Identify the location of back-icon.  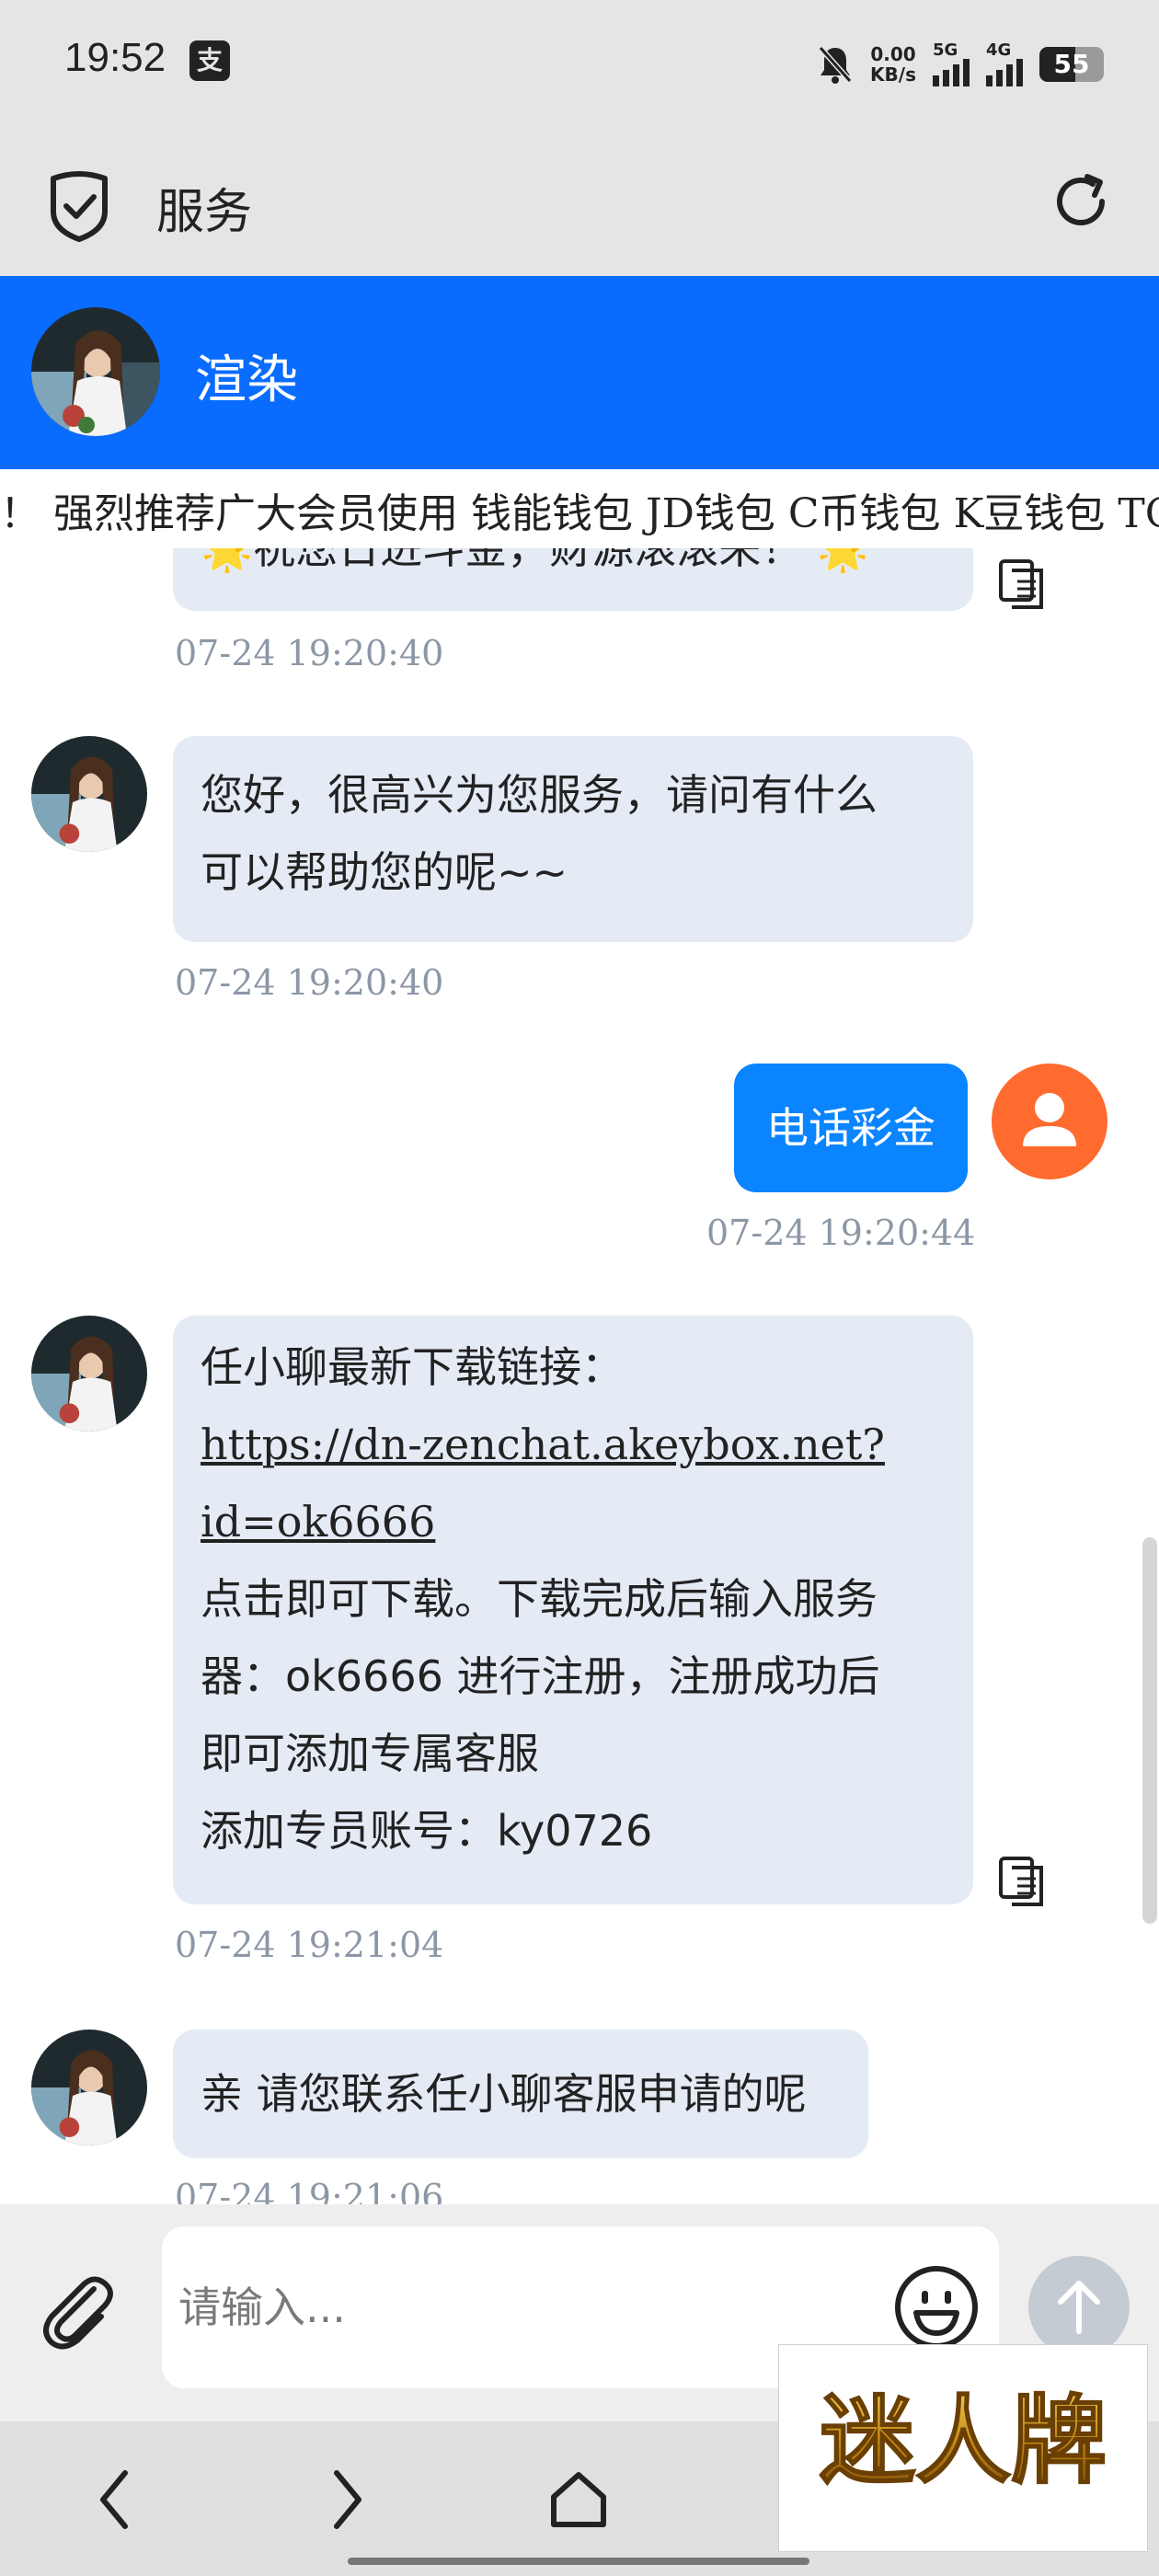
(114, 2499).